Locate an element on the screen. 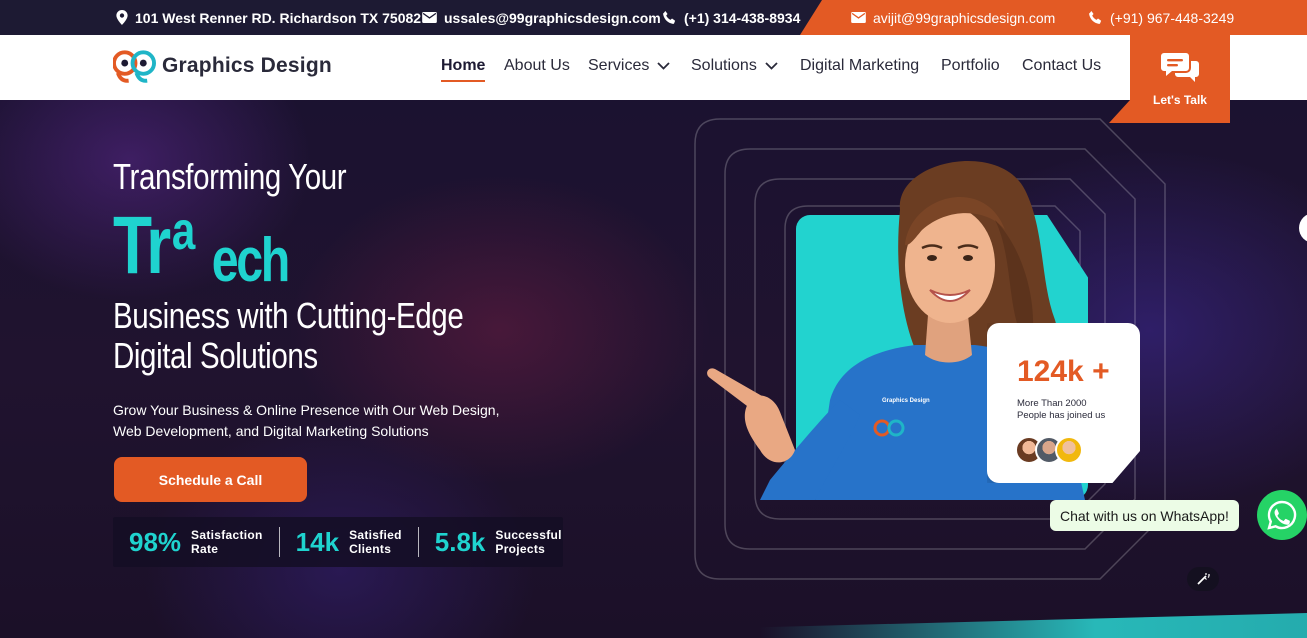  avatar-group is located at coordinates (1049, 450).